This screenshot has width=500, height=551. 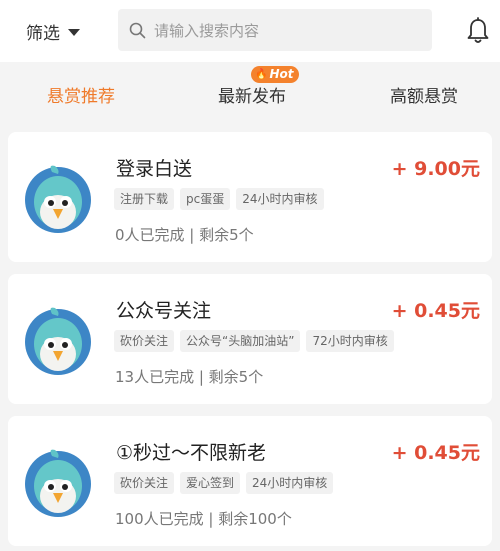 What do you see at coordinates (164, 311) in the screenshot?
I see `task-title: 公众号关注` at bounding box center [164, 311].